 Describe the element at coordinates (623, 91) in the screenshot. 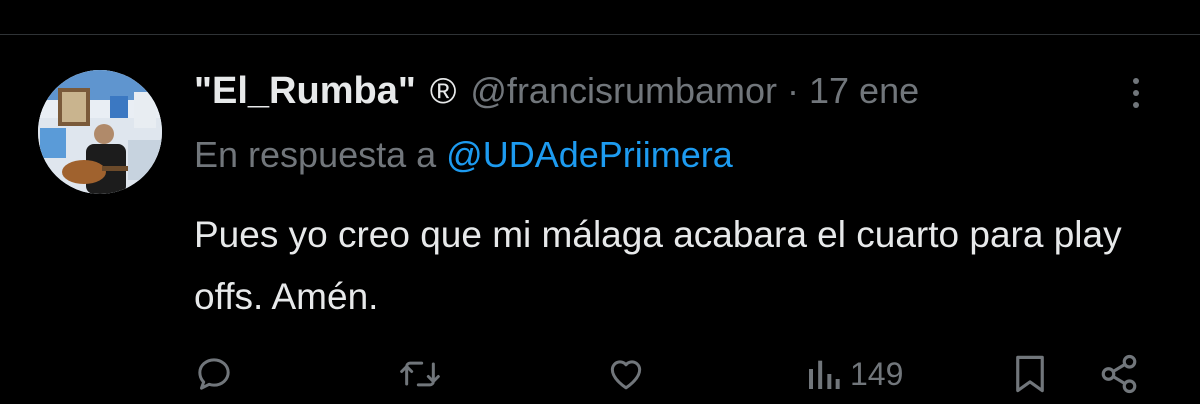

I see `user-handle: @francisrumbamor` at that location.